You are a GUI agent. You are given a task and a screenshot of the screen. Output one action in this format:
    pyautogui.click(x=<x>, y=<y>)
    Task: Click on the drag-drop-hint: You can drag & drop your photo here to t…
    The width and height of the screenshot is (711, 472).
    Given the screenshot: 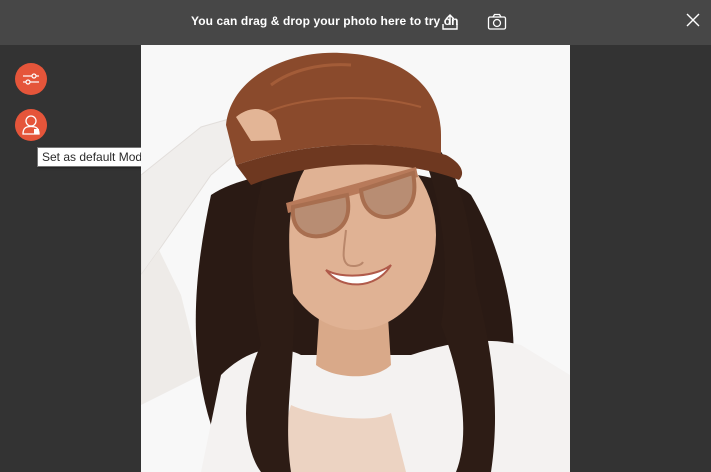 What is the action you would take?
    pyautogui.click(x=325, y=21)
    